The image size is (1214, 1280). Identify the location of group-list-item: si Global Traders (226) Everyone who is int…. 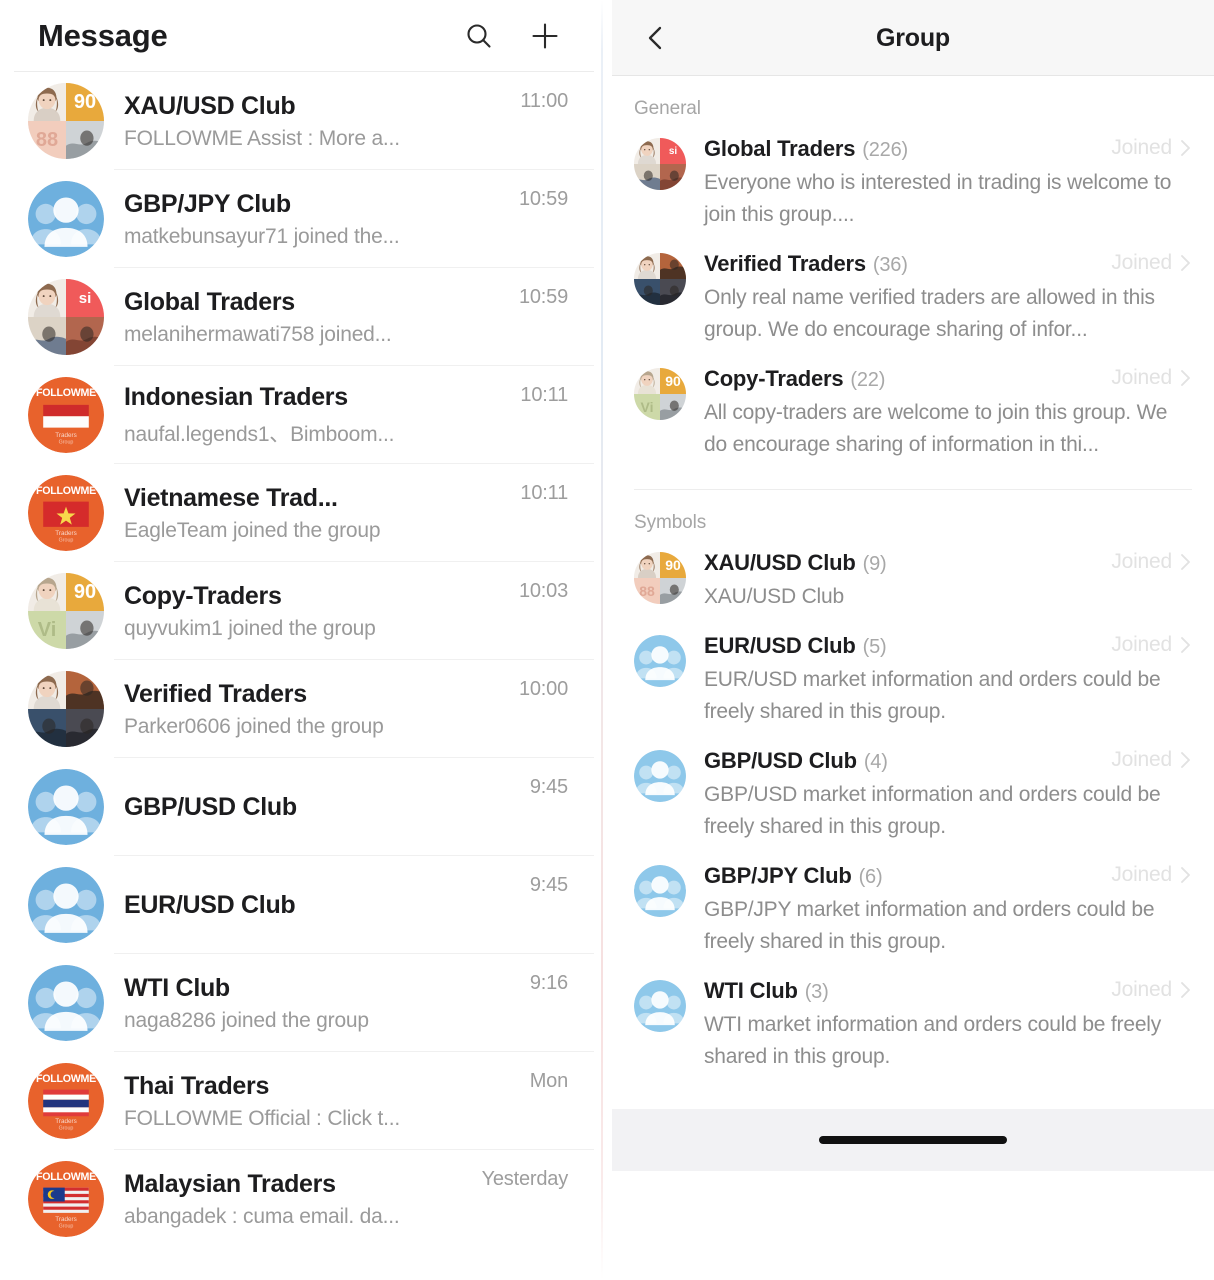
(913, 183).